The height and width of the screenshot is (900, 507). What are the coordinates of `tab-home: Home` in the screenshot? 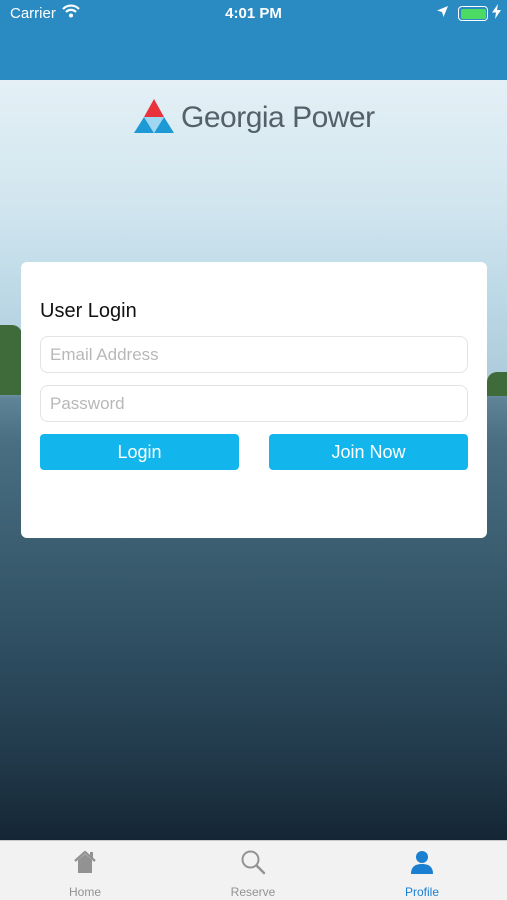 It's located at (85, 870).